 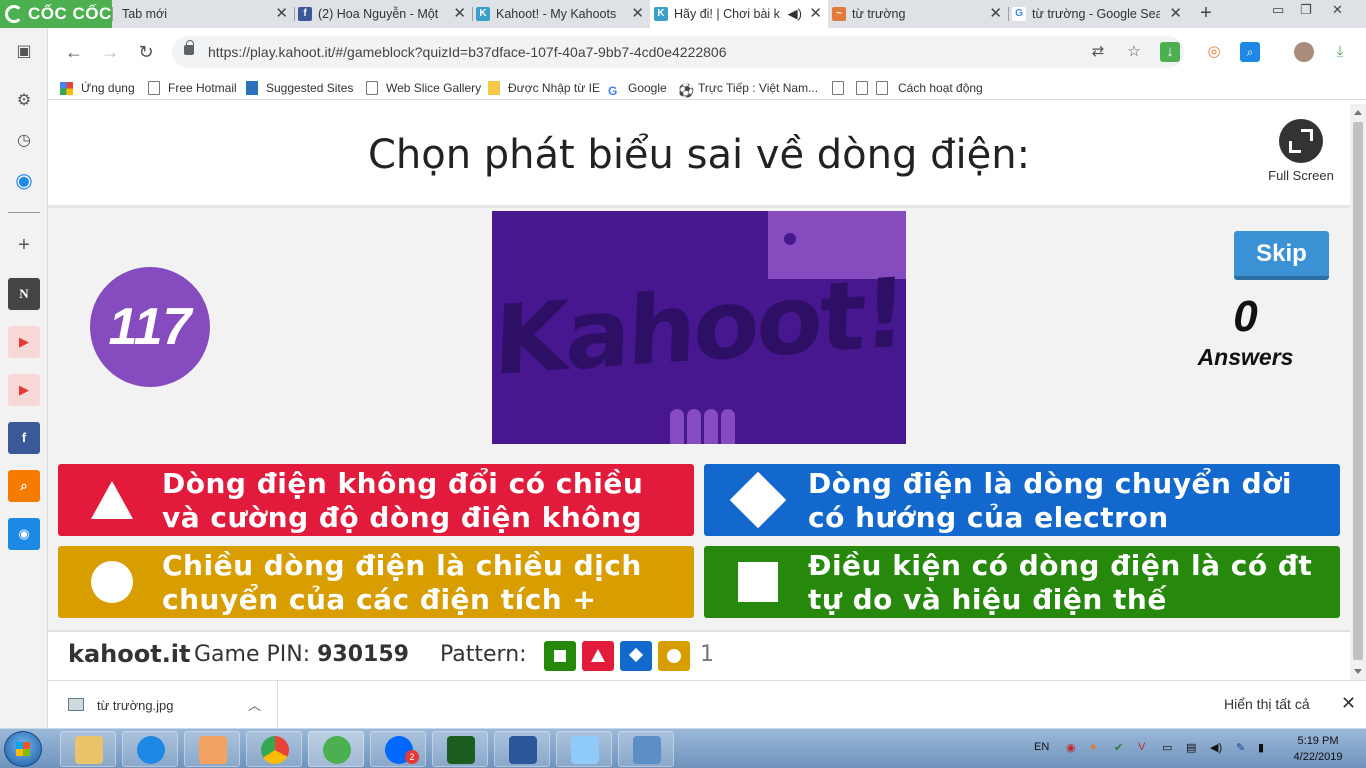 I want to click on profile-avatar, so click(x=1304, y=52).